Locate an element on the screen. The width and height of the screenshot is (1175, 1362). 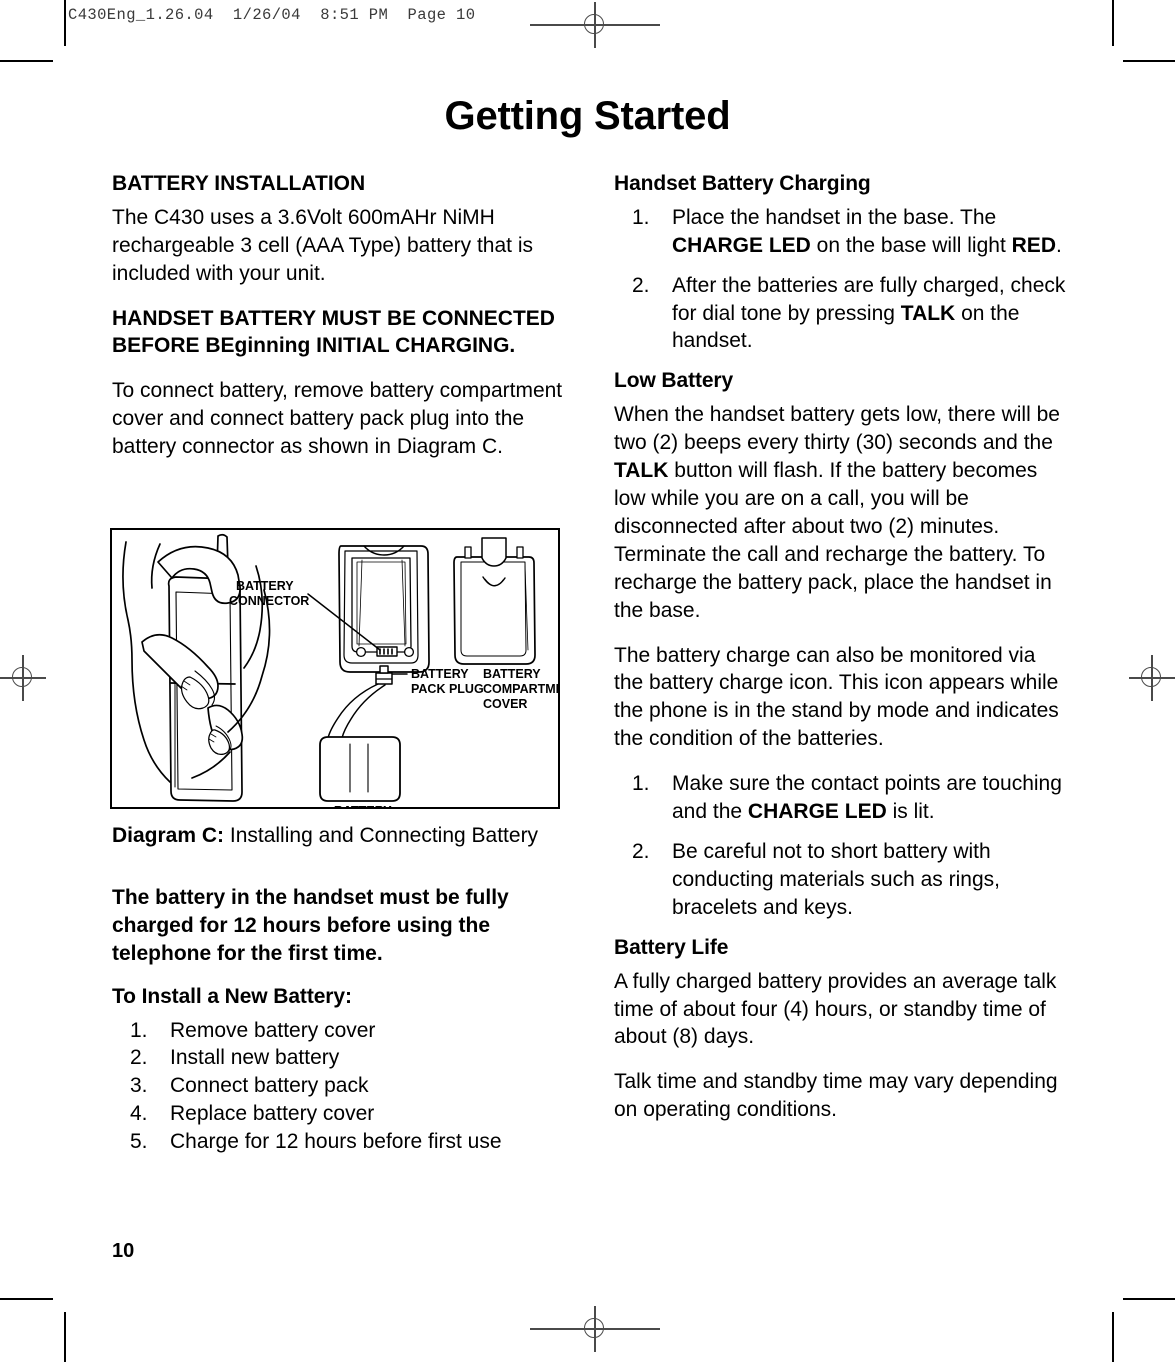
list-item: 5. Charge for 12 hours before first use is located at coordinates (339, 1142).